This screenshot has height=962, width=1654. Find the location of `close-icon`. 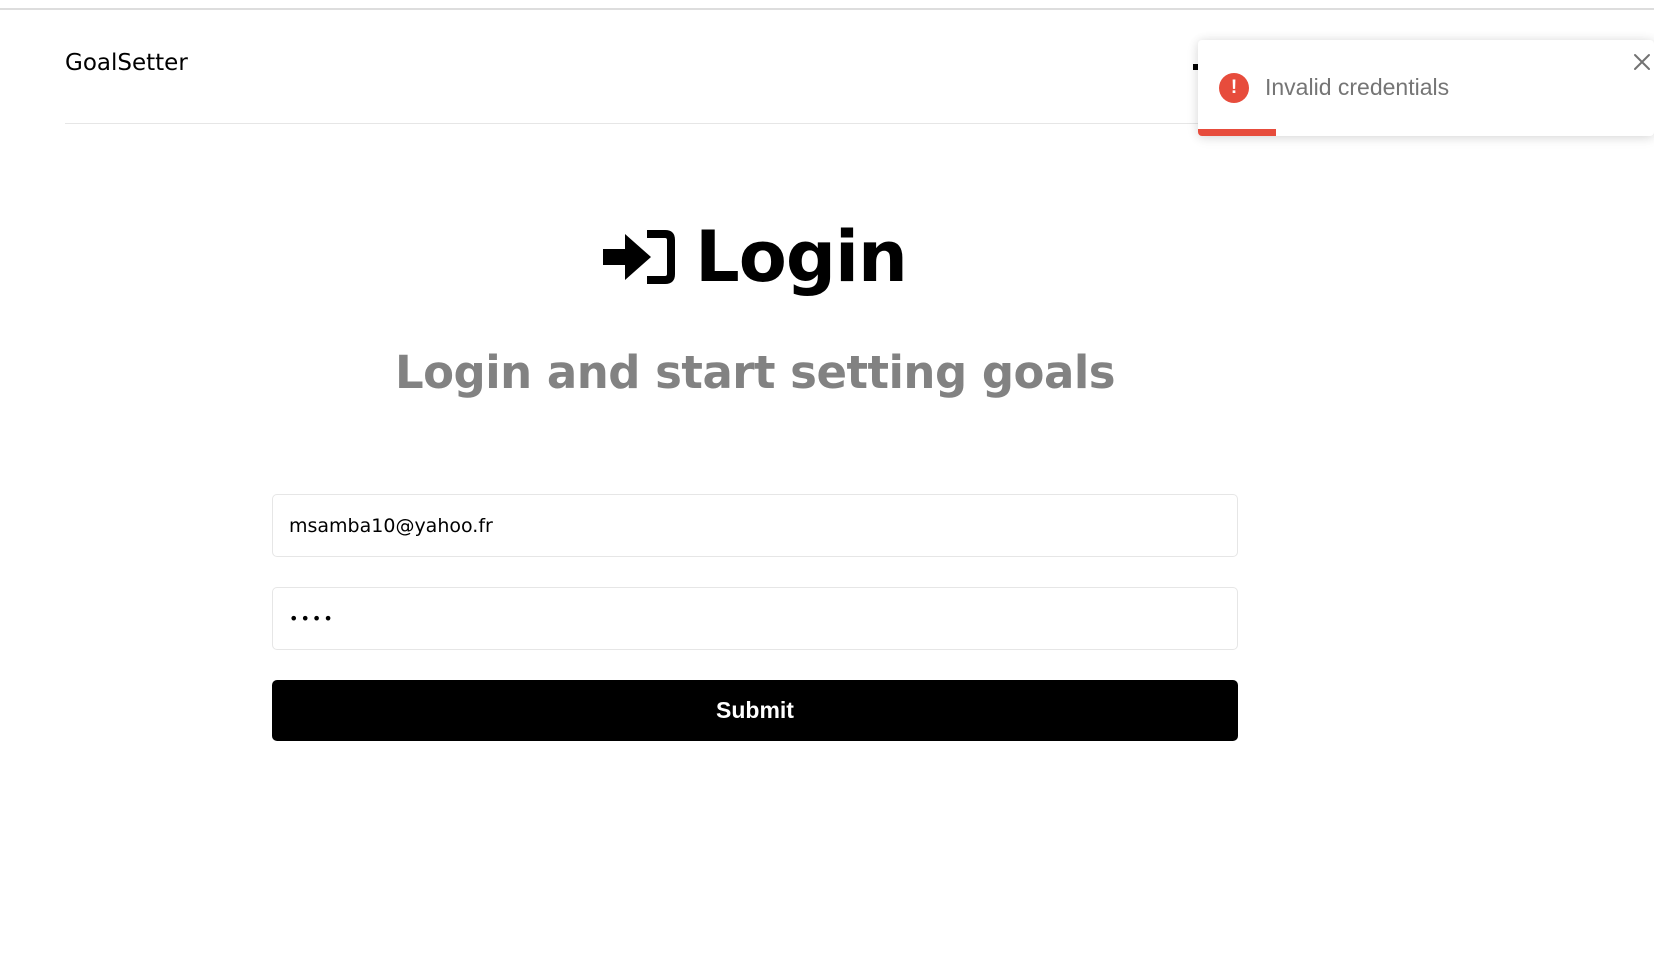

close-icon is located at coordinates (1642, 62).